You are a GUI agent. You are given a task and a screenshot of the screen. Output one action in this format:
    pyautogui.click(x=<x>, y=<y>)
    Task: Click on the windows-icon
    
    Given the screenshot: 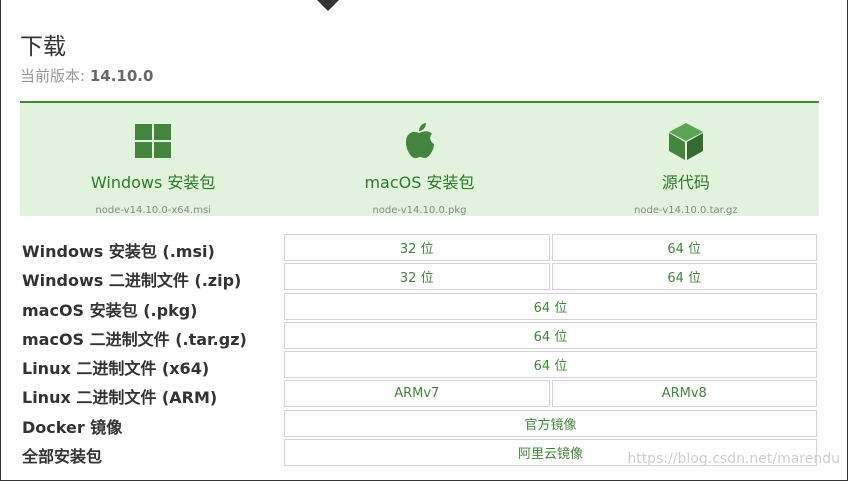 What is the action you would take?
    pyautogui.click(x=153, y=141)
    